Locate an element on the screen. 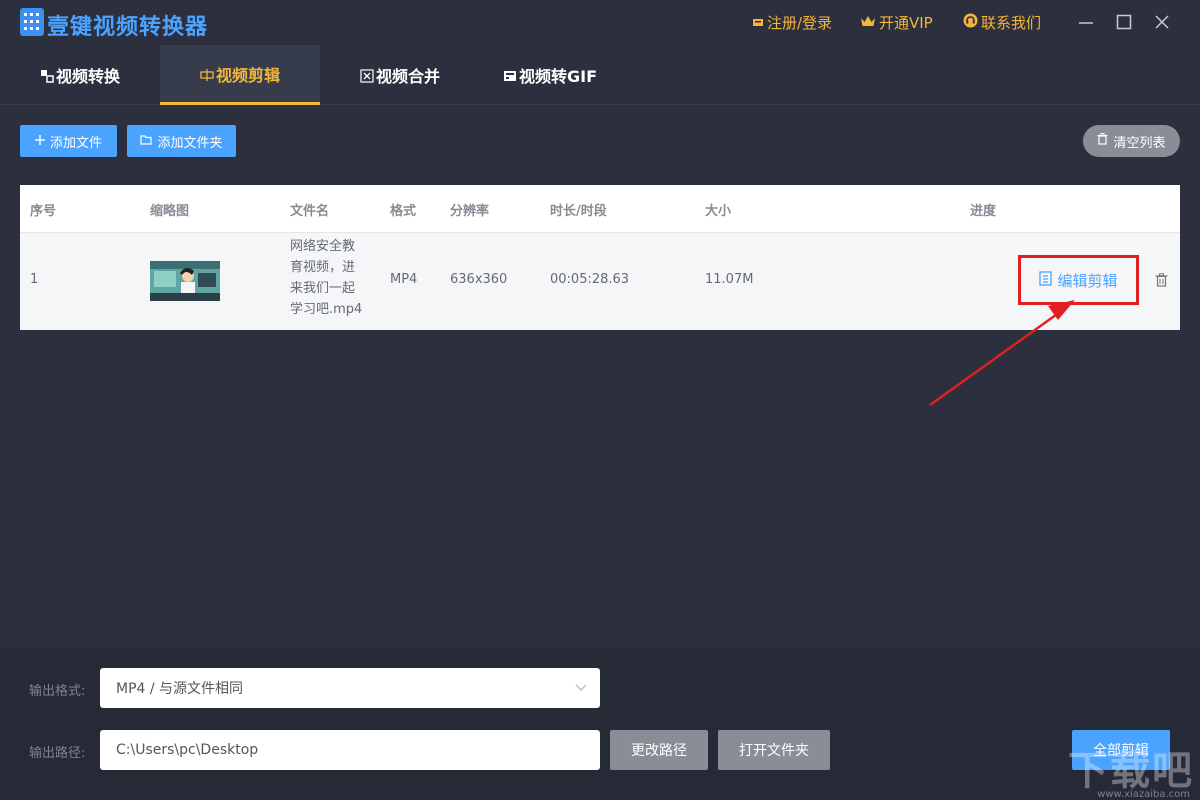 The width and height of the screenshot is (1200, 800). change-path-button: 更改路径 is located at coordinates (659, 750).